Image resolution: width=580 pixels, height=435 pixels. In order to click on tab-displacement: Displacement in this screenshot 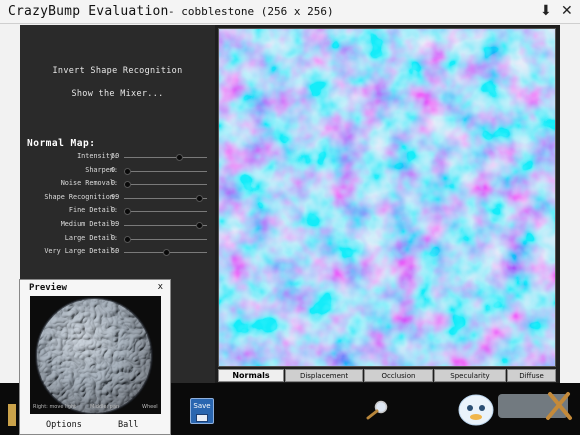, I will do `click(324, 375)`.